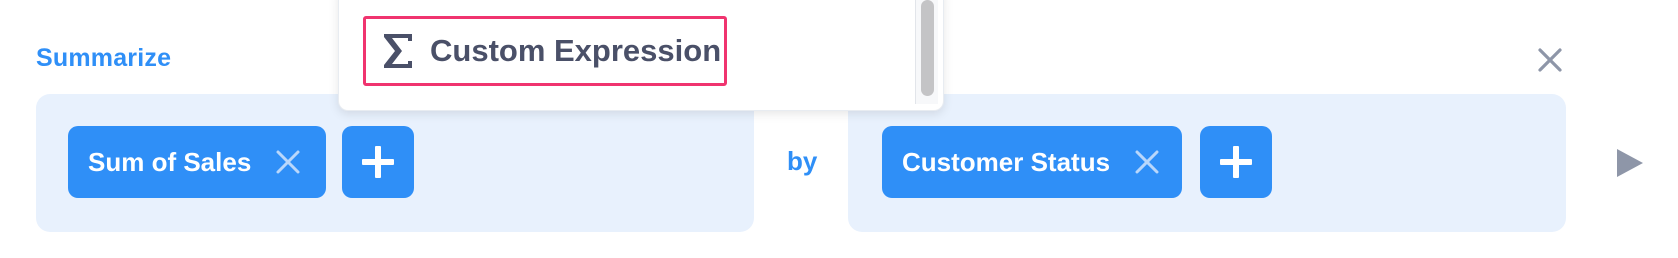 The height and width of the screenshot is (258, 1678). What do you see at coordinates (802, 161) in the screenshot?
I see `by-label: by` at bounding box center [802, 161].